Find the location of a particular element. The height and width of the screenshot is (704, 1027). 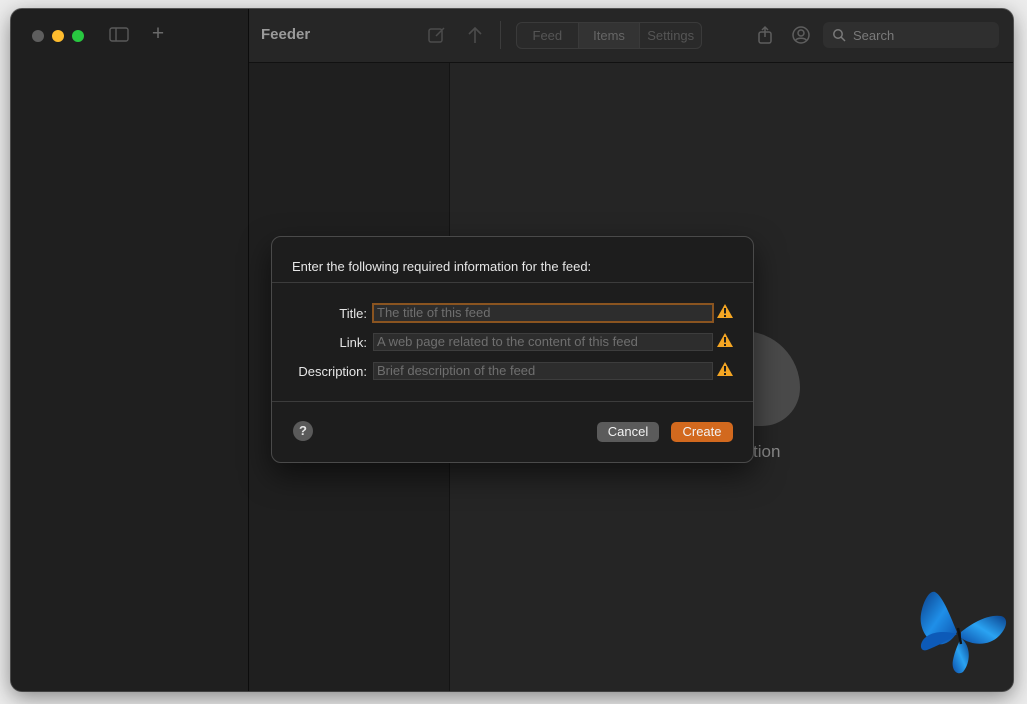

search-placeholder: Search is located at coordinates (874, 35).